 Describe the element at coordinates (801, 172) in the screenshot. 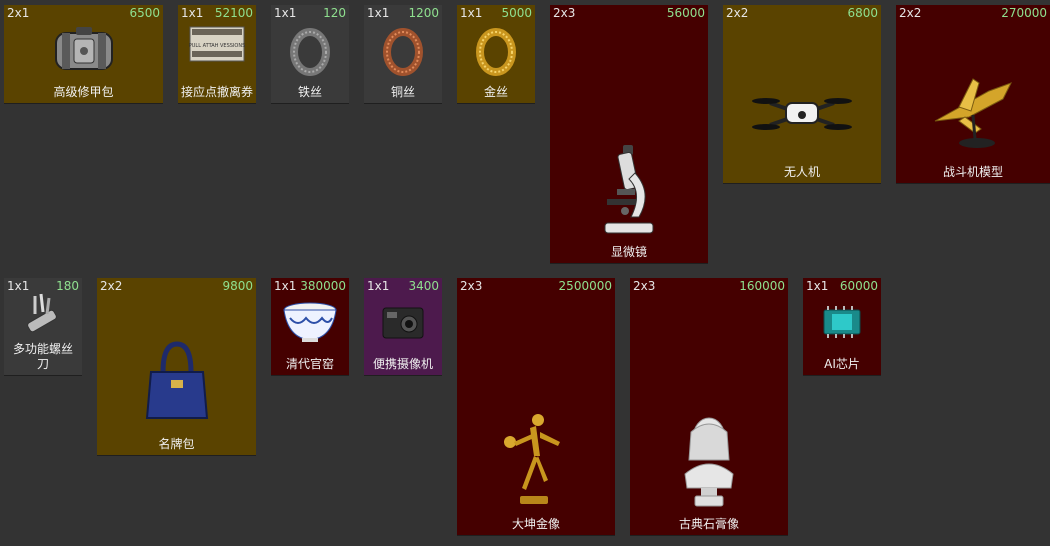

I see `item-name: 无人机` at that location.